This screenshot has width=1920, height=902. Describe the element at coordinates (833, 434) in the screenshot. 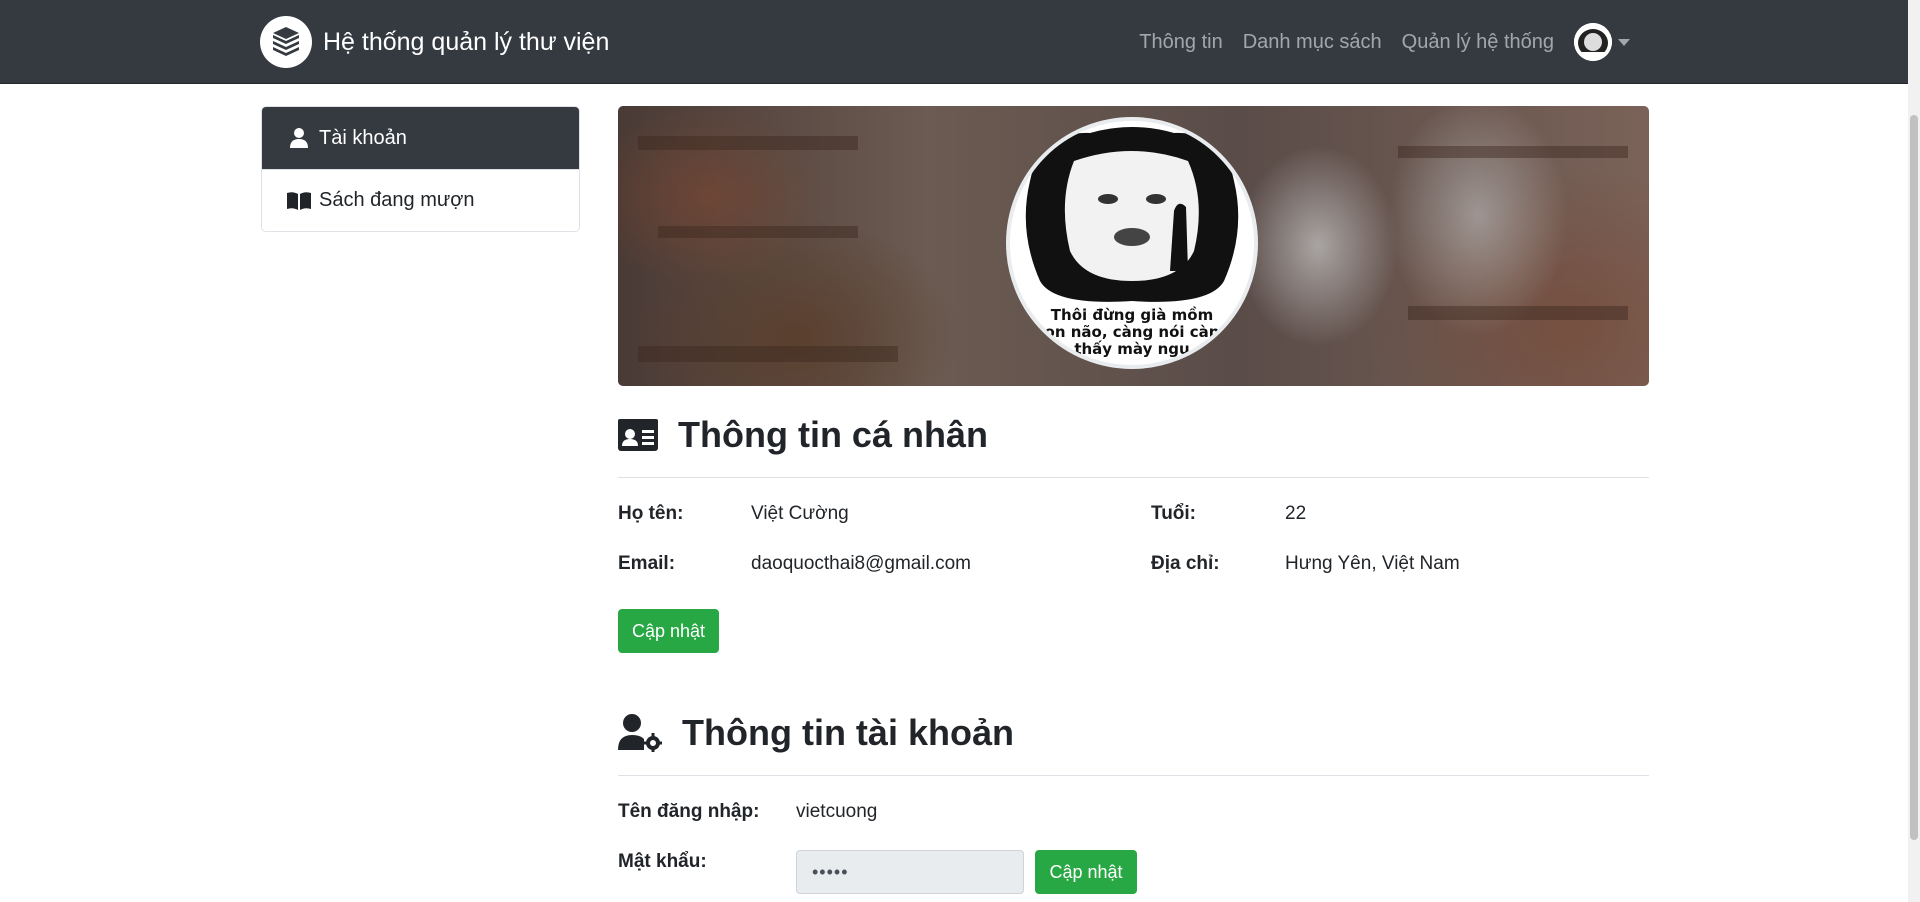

I see `section-title: Thông tin cá nhân` at that location.